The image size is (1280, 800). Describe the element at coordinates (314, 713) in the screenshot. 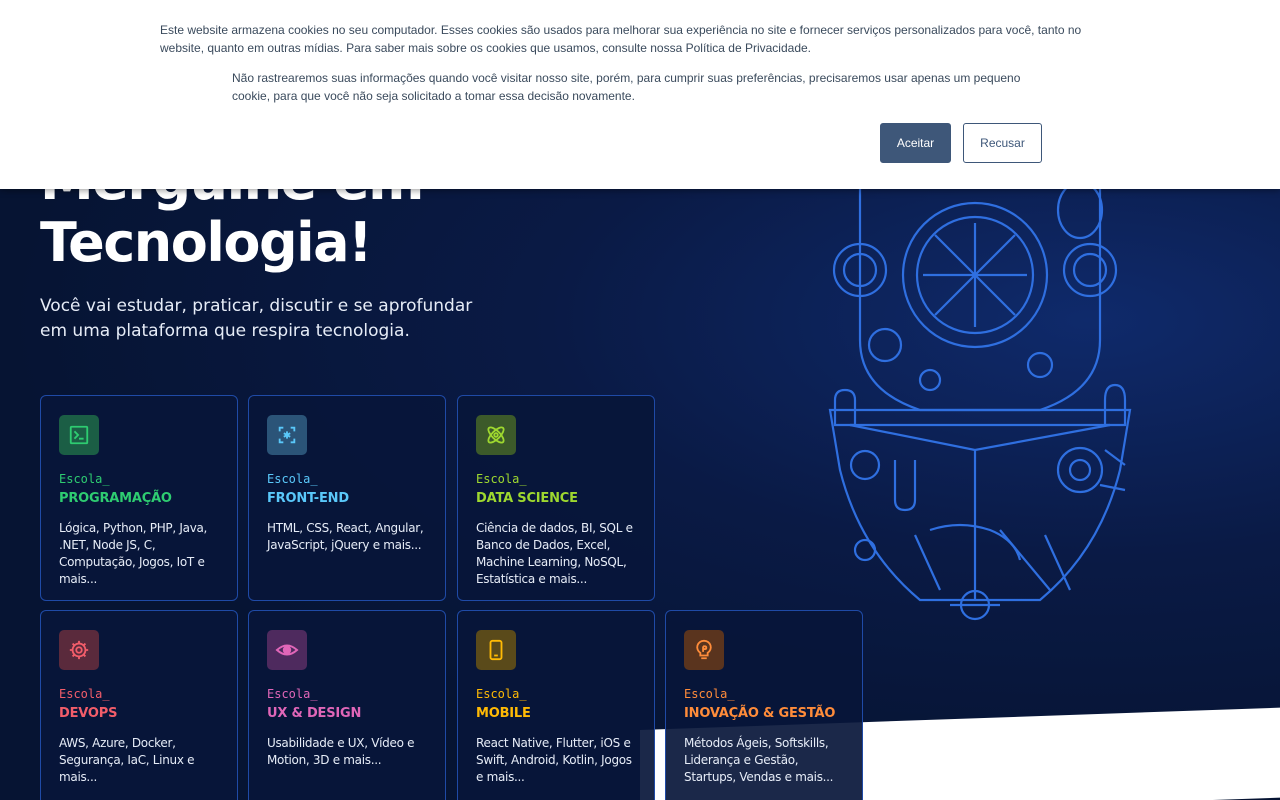

I see `school-name: UX & DESIGN` at that location.